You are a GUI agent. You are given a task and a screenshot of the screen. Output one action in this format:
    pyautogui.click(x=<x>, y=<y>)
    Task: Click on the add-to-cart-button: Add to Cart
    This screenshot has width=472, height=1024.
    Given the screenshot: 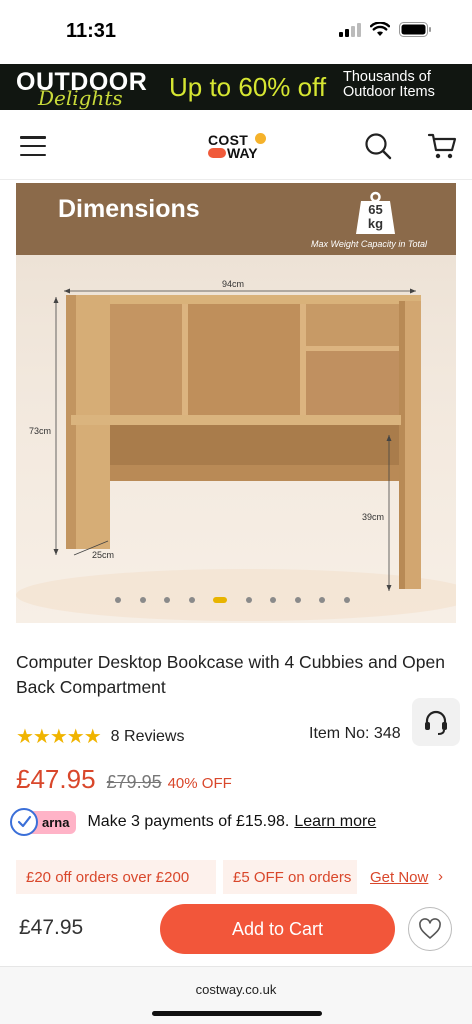 What is the action you would take?
    pyautogui.click(x=277, y=929)
    